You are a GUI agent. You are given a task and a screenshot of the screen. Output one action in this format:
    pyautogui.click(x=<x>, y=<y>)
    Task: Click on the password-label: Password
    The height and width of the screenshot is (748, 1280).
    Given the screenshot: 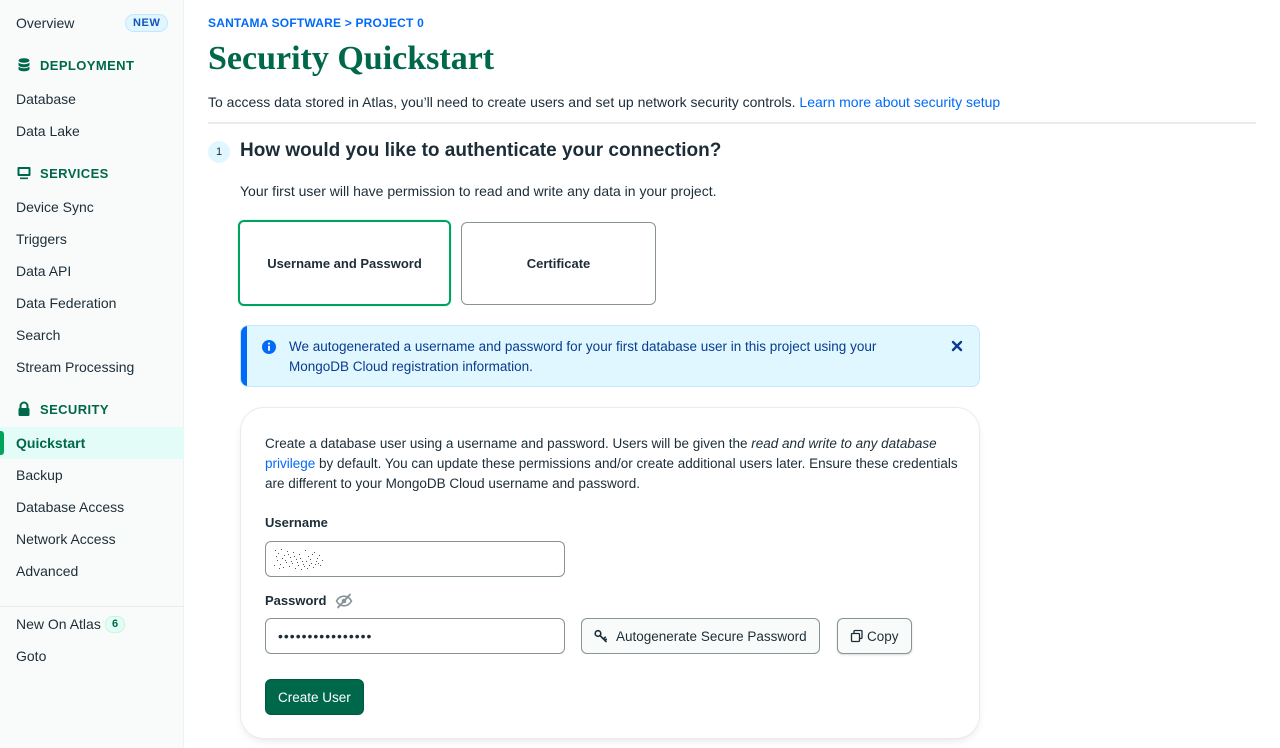 What is the action you would take?
    pyautogui.click(x=296, y=600)
    